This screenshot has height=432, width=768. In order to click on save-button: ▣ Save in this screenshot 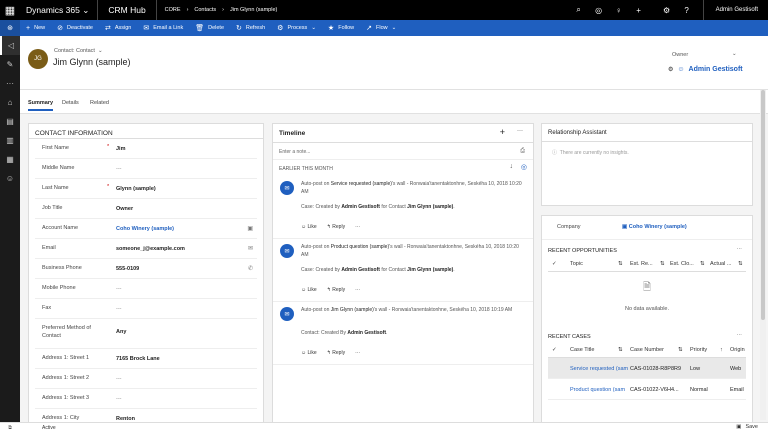, I will do `click(747, 427)`.